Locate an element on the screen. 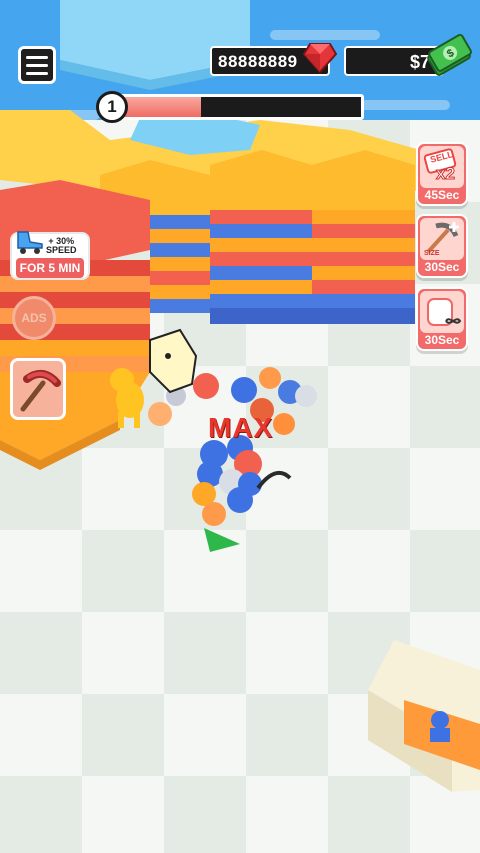 The width and height of the screenshot is (480, 853). max-capacity-label: MAX is located at coordinates (241, 427).